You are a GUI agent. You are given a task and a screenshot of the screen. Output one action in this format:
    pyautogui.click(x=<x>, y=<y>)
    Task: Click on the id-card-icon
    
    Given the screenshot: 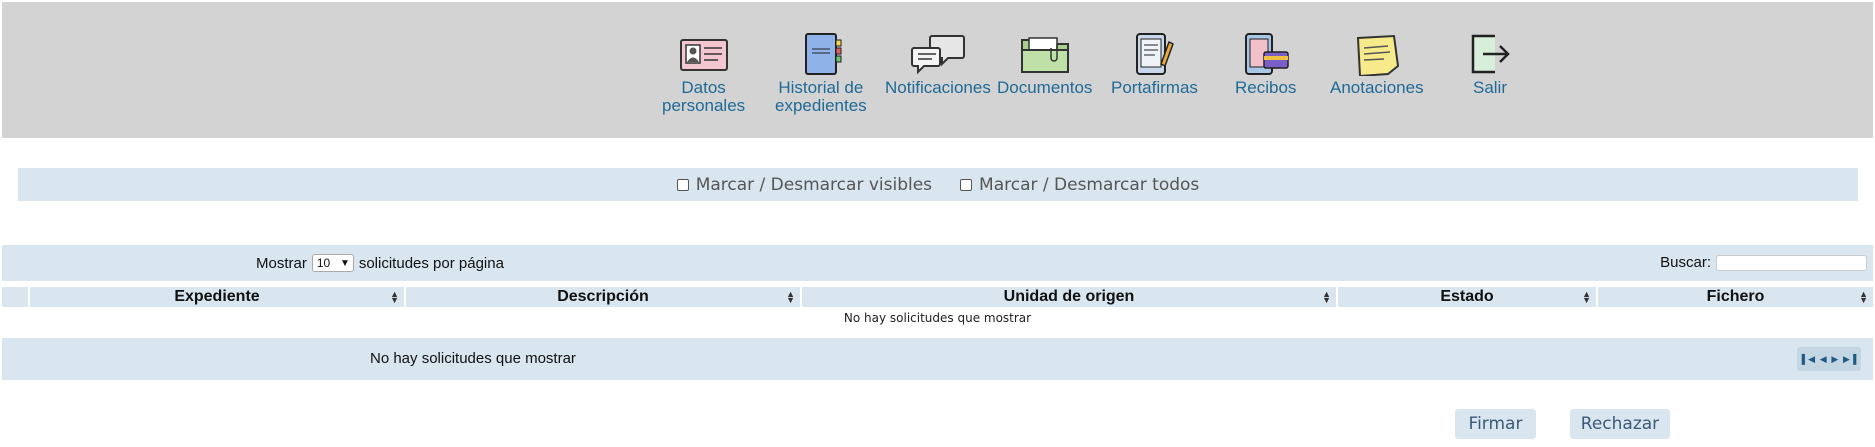 What is the action you would take?
    pyautogui.click(x=703, y=55)
    